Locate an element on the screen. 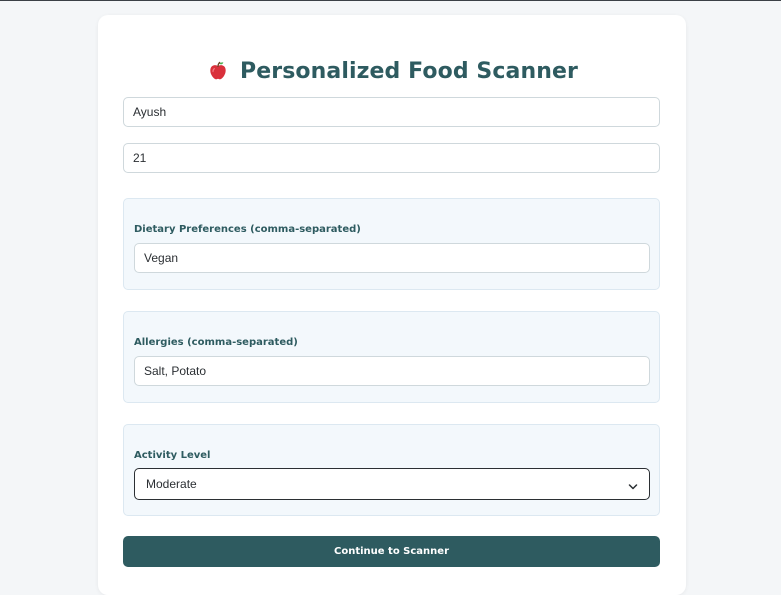  age-input is located at coordinates (391, 158).